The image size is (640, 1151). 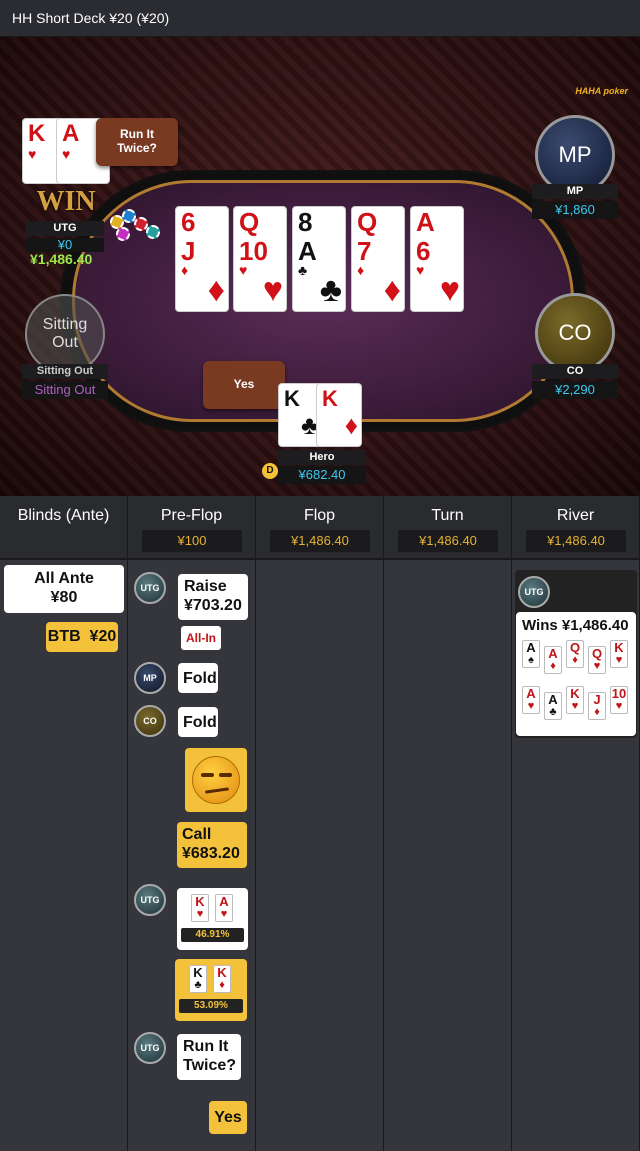 I want to click on card-rank-top: Q, so click(x=249, y=222).